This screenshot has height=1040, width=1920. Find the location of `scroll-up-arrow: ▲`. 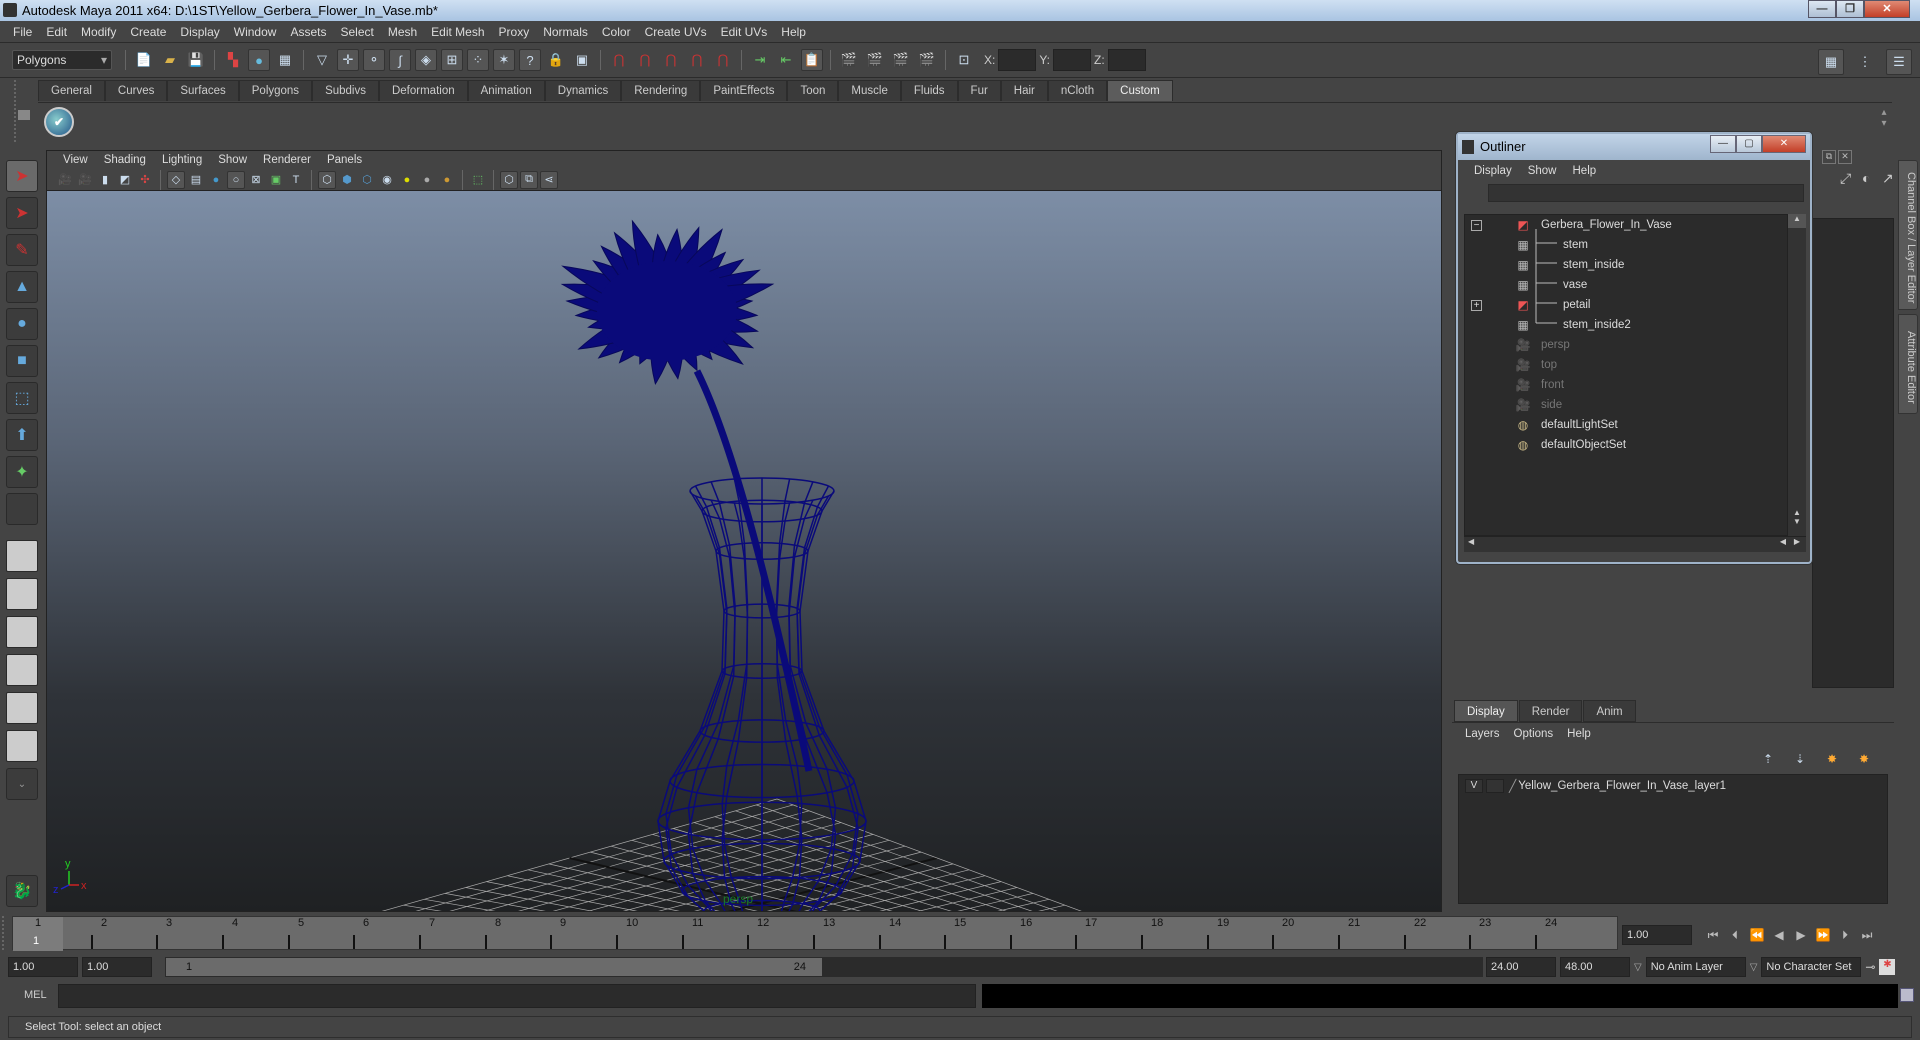

scroll-up-arrow: ▲ is located at coordinates (1797, 221).